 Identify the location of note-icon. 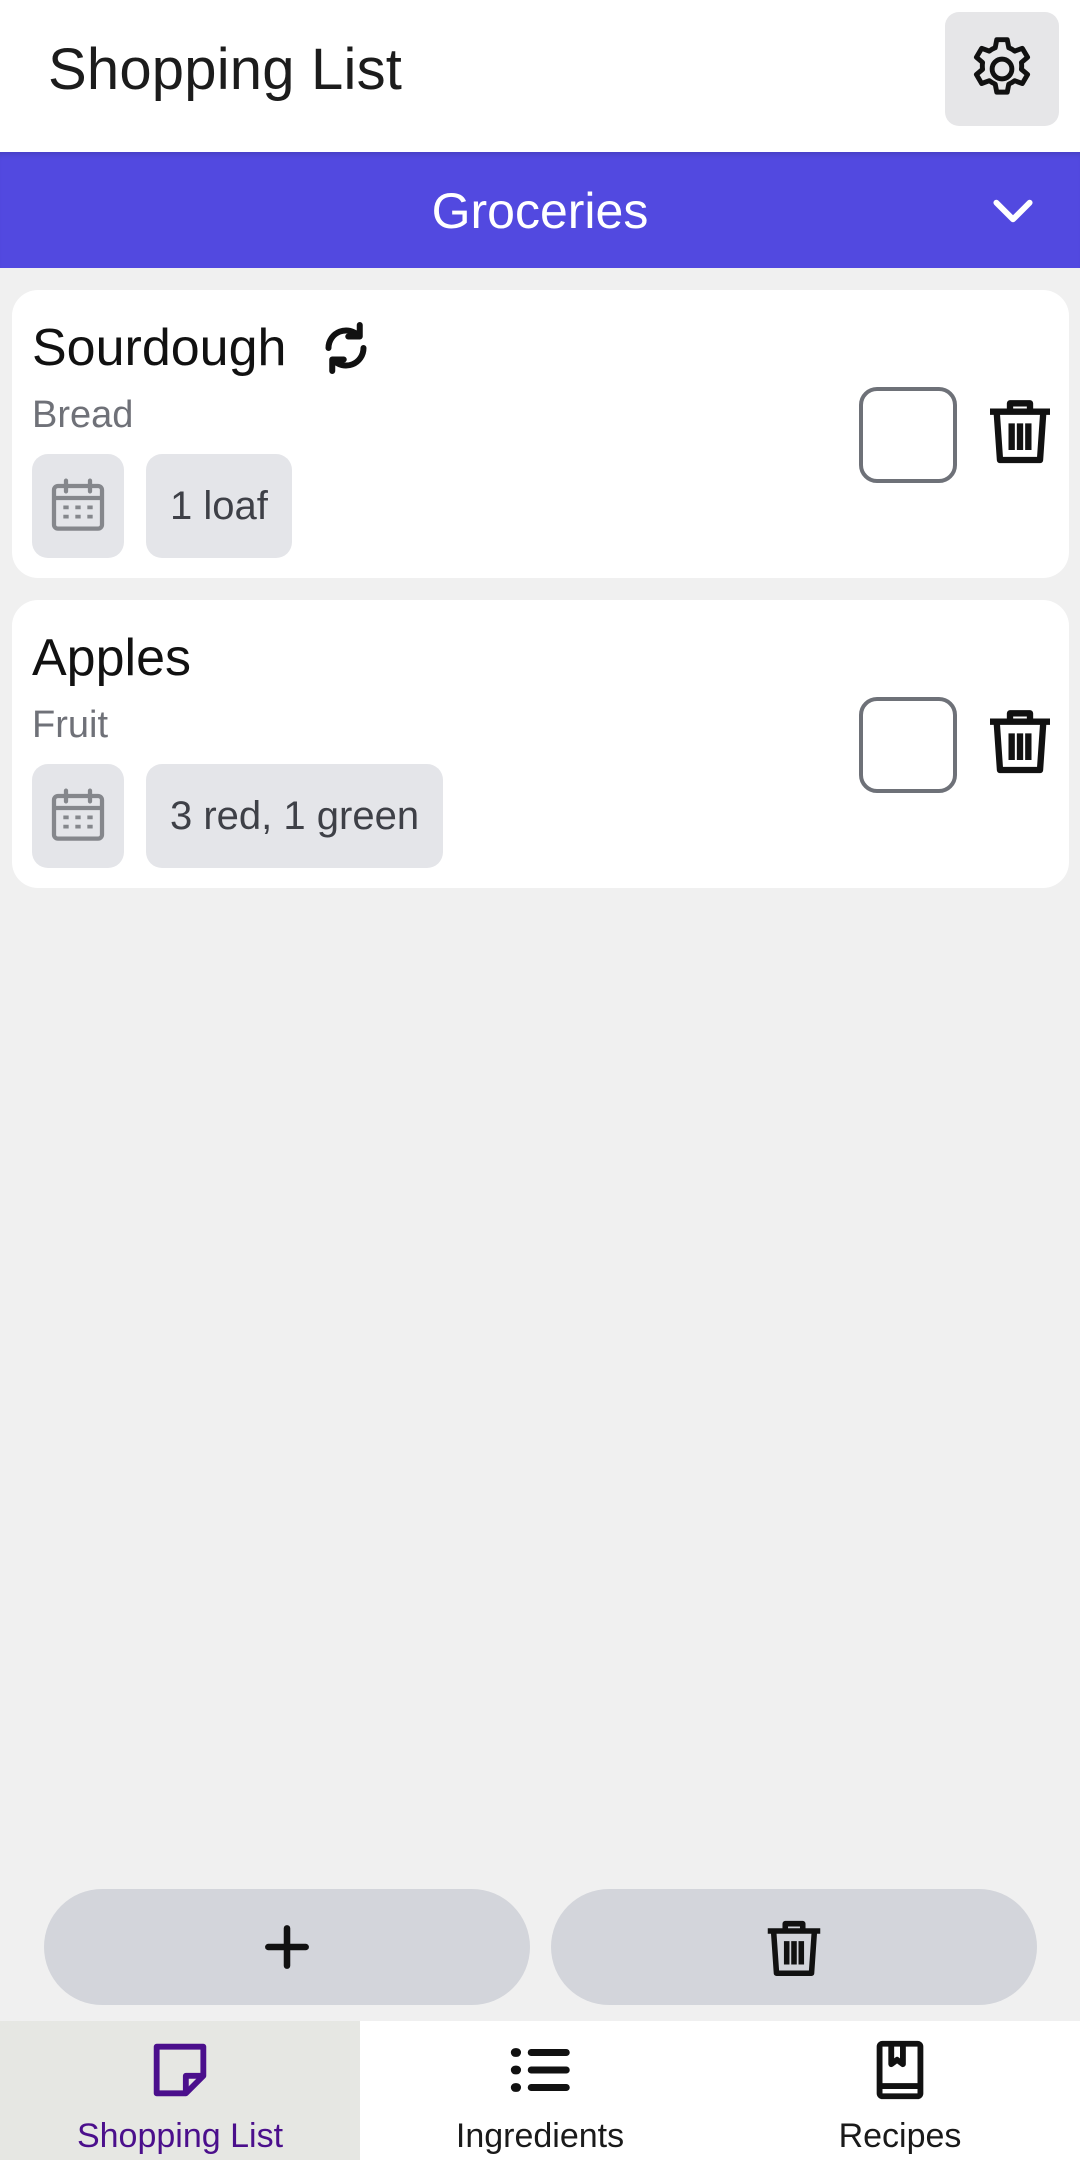
(180, 2070).